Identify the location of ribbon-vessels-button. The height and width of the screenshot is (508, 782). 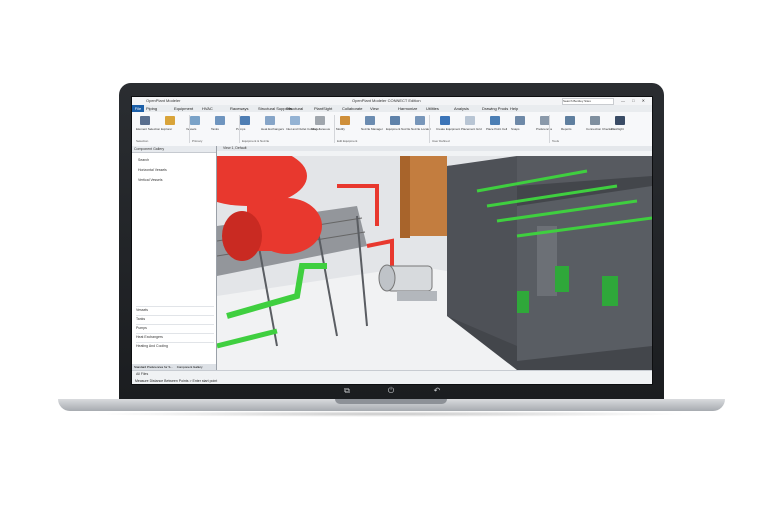
(195, 120).